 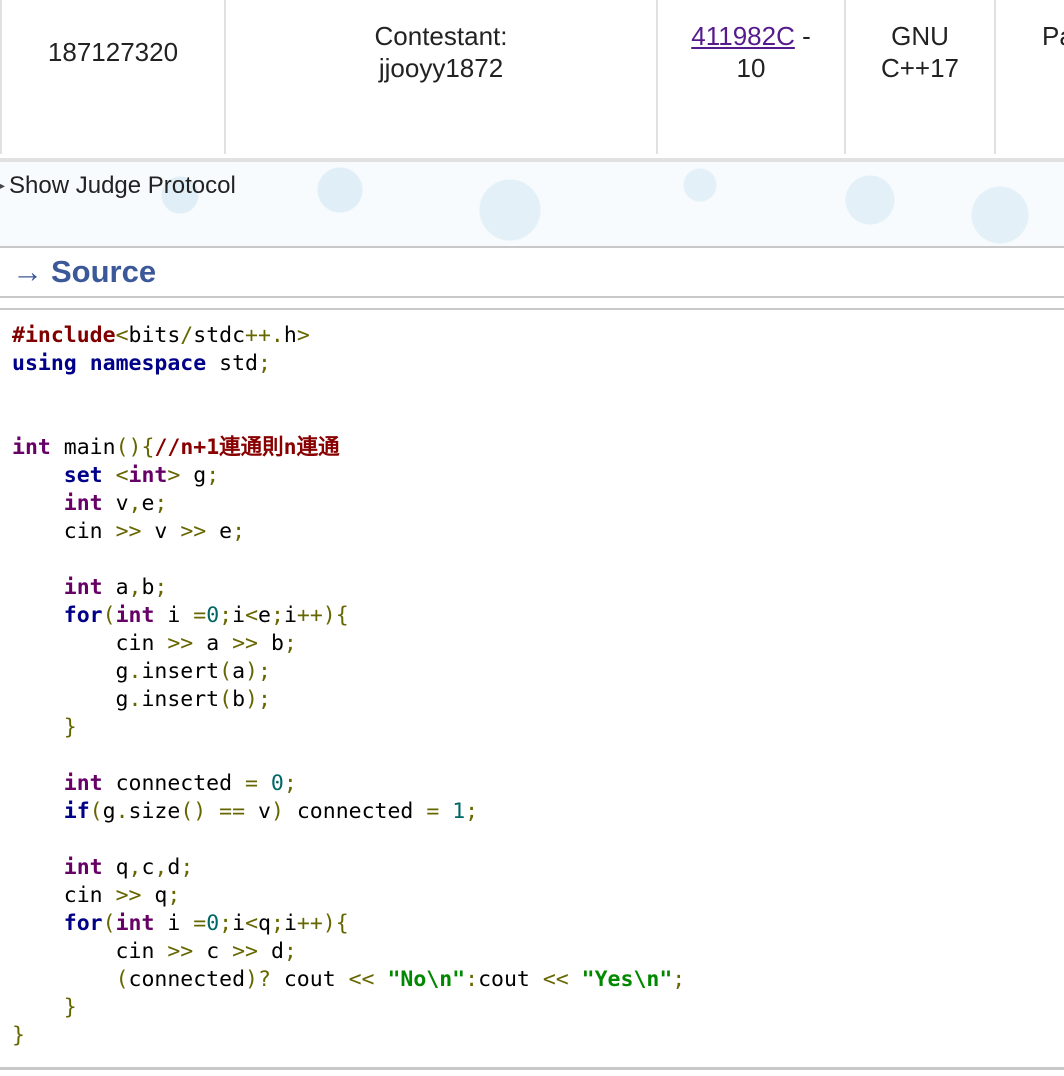 I want to click on expand-triangle-icon: ▸, so click(x=3, y=186).